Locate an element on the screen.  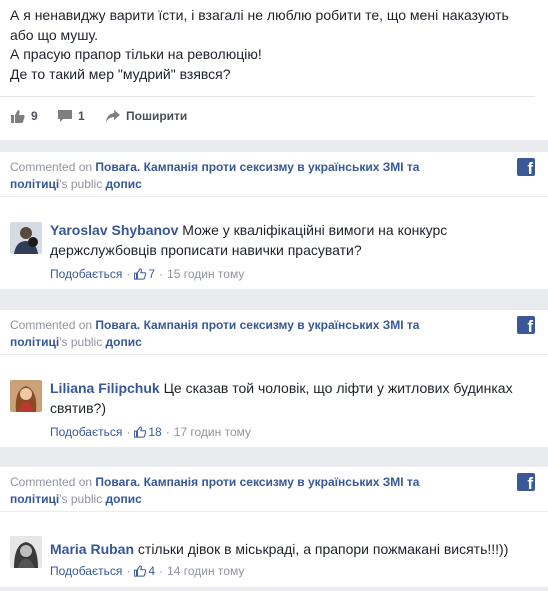
comment-author: Yaroslav Shybanov is located at coordinates (114, 230).